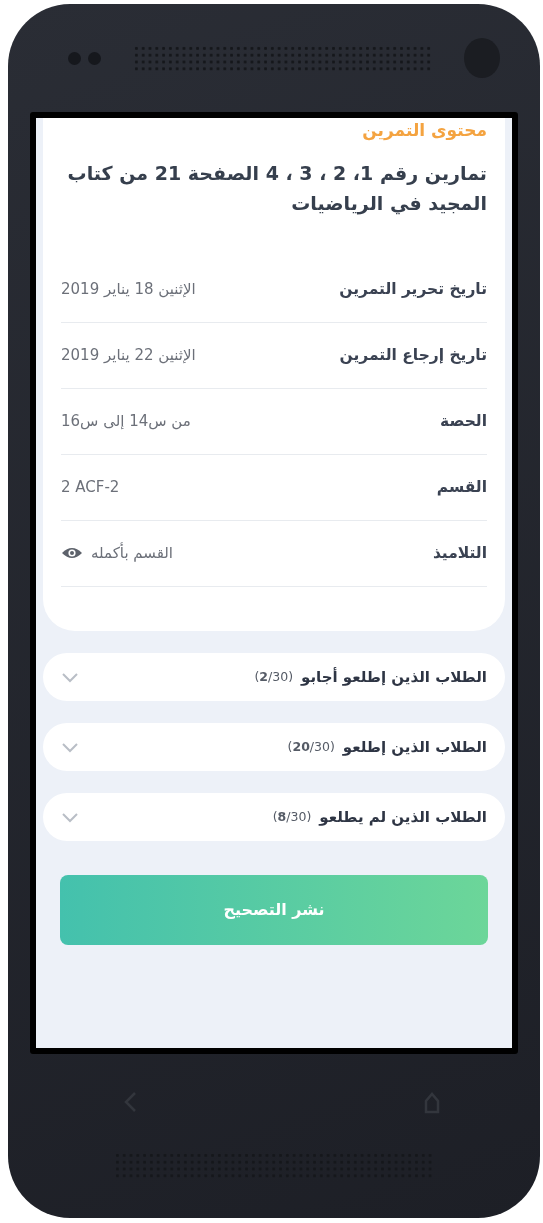 The width and height of the screenshot is (543, 1223). I want to click on detail-value: الإثنين 18 يناير 2019, so click(128, 289).